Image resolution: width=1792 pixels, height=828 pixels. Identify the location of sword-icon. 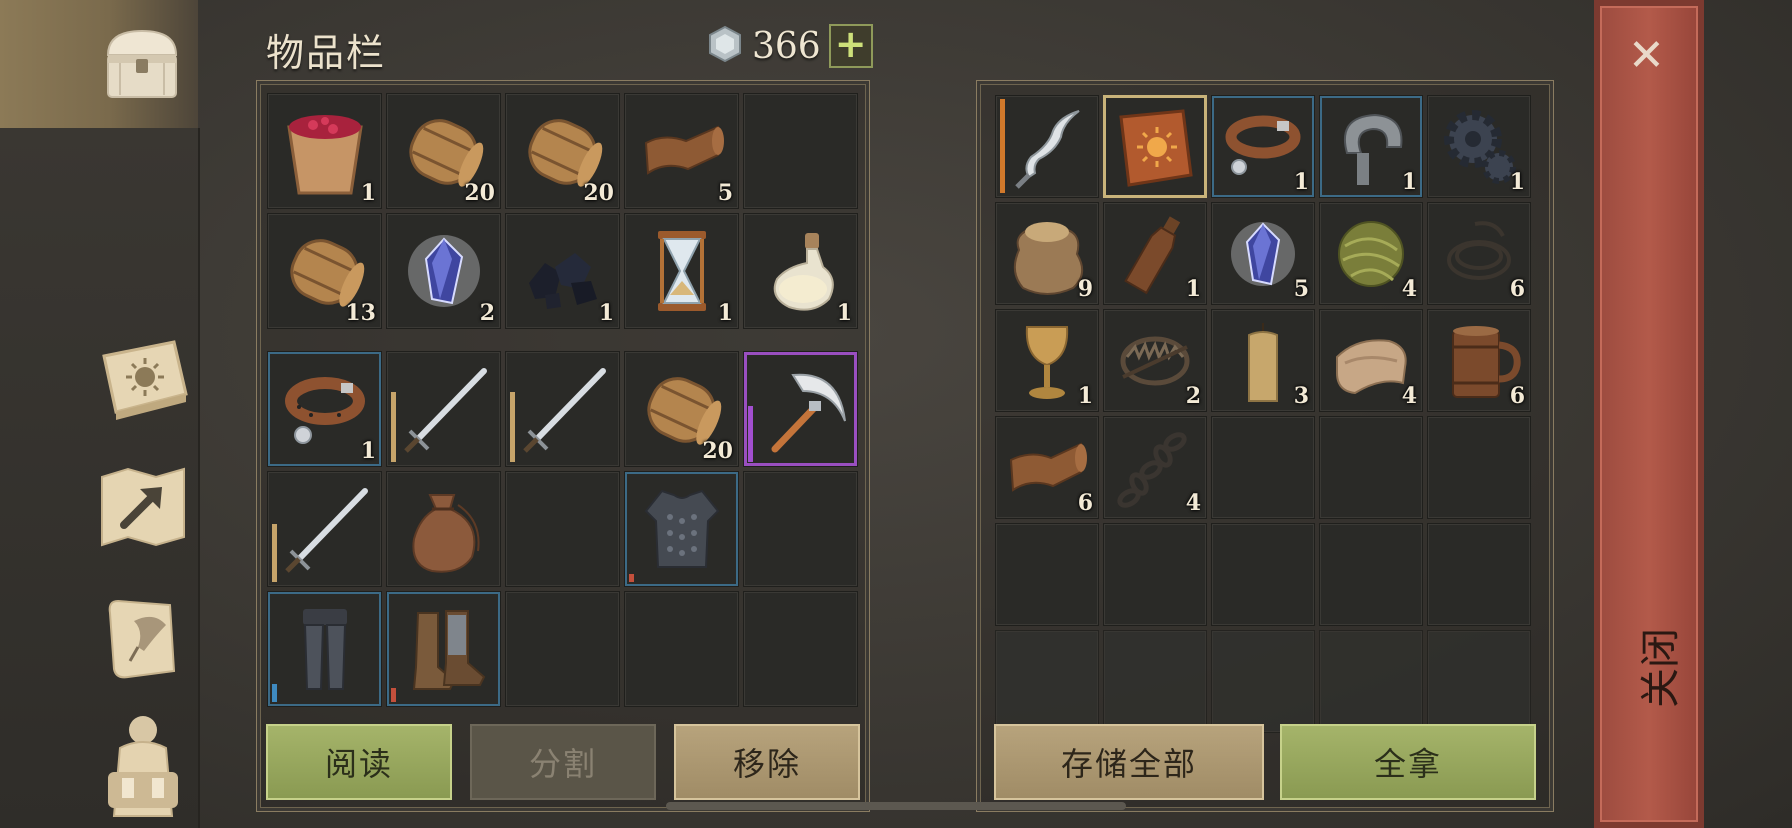
(444, 409).